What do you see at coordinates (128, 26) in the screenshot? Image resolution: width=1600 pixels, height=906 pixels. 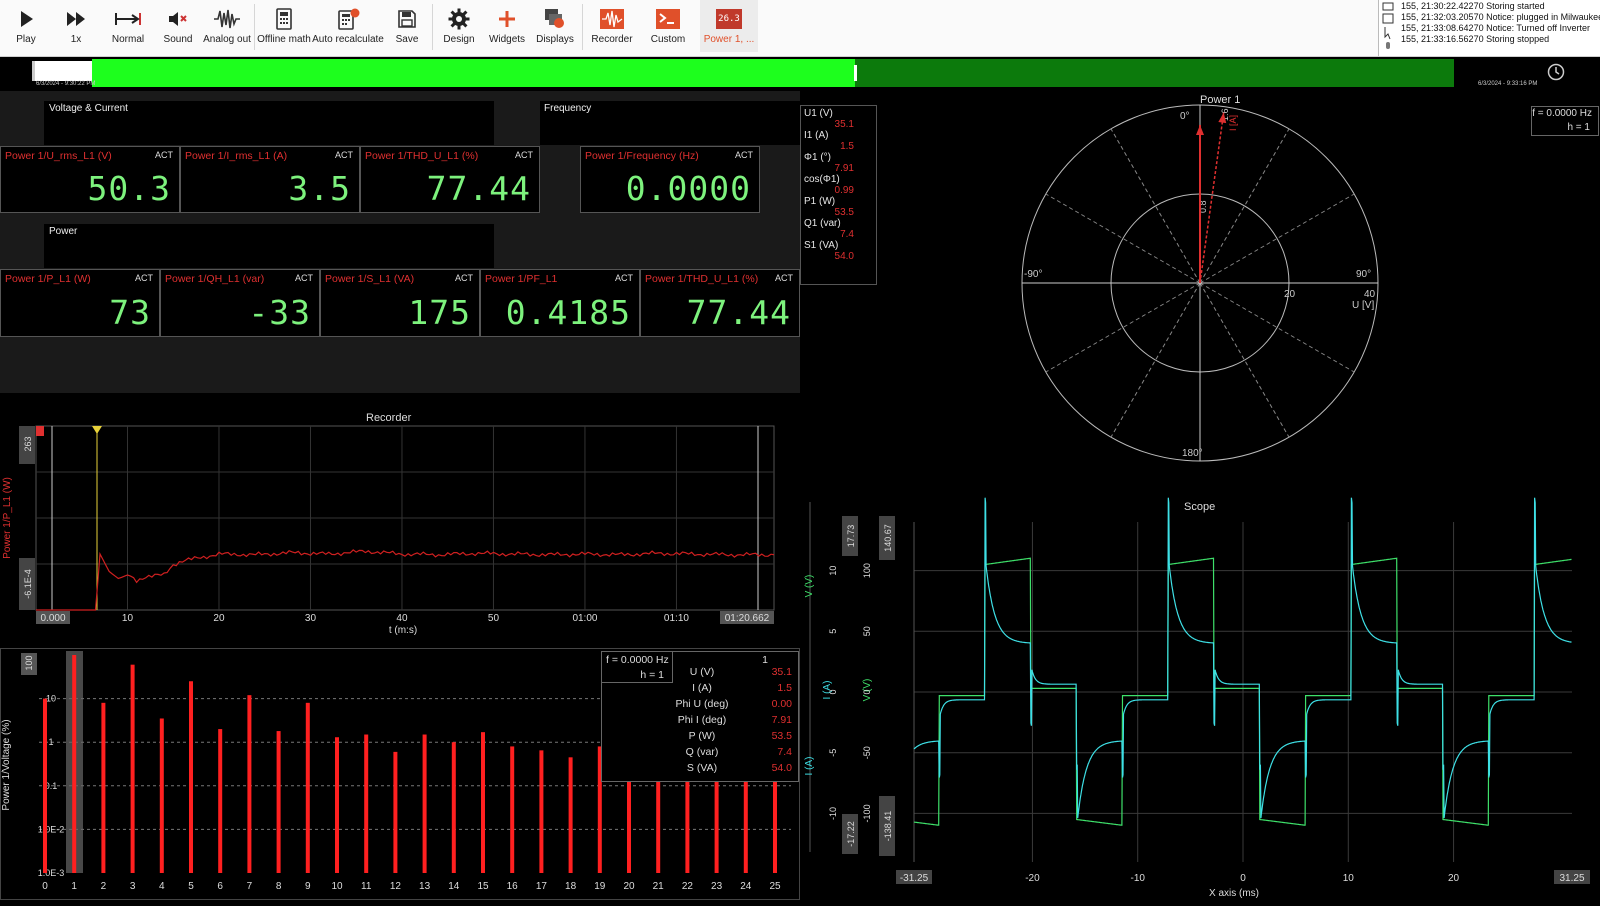 I see `normal-button: Normal` at bounding box center [128, 26].